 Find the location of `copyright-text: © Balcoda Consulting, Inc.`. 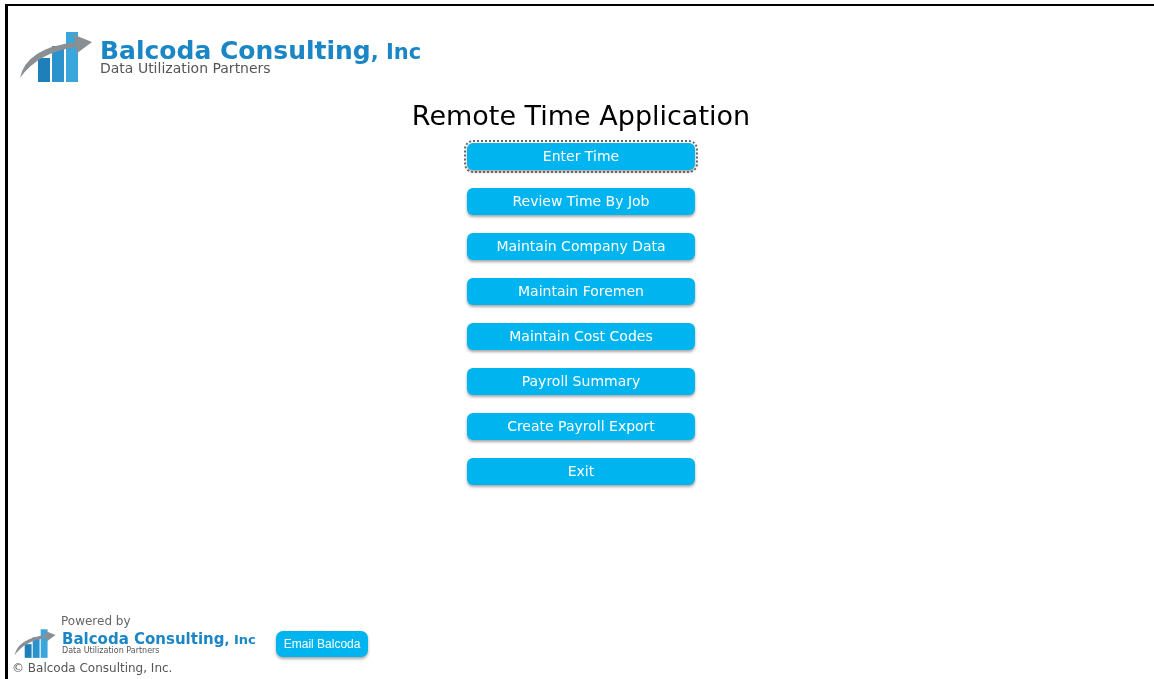

copyright-text: © Balcoda Consulting, Inc. is located at coordinates (93, 668).